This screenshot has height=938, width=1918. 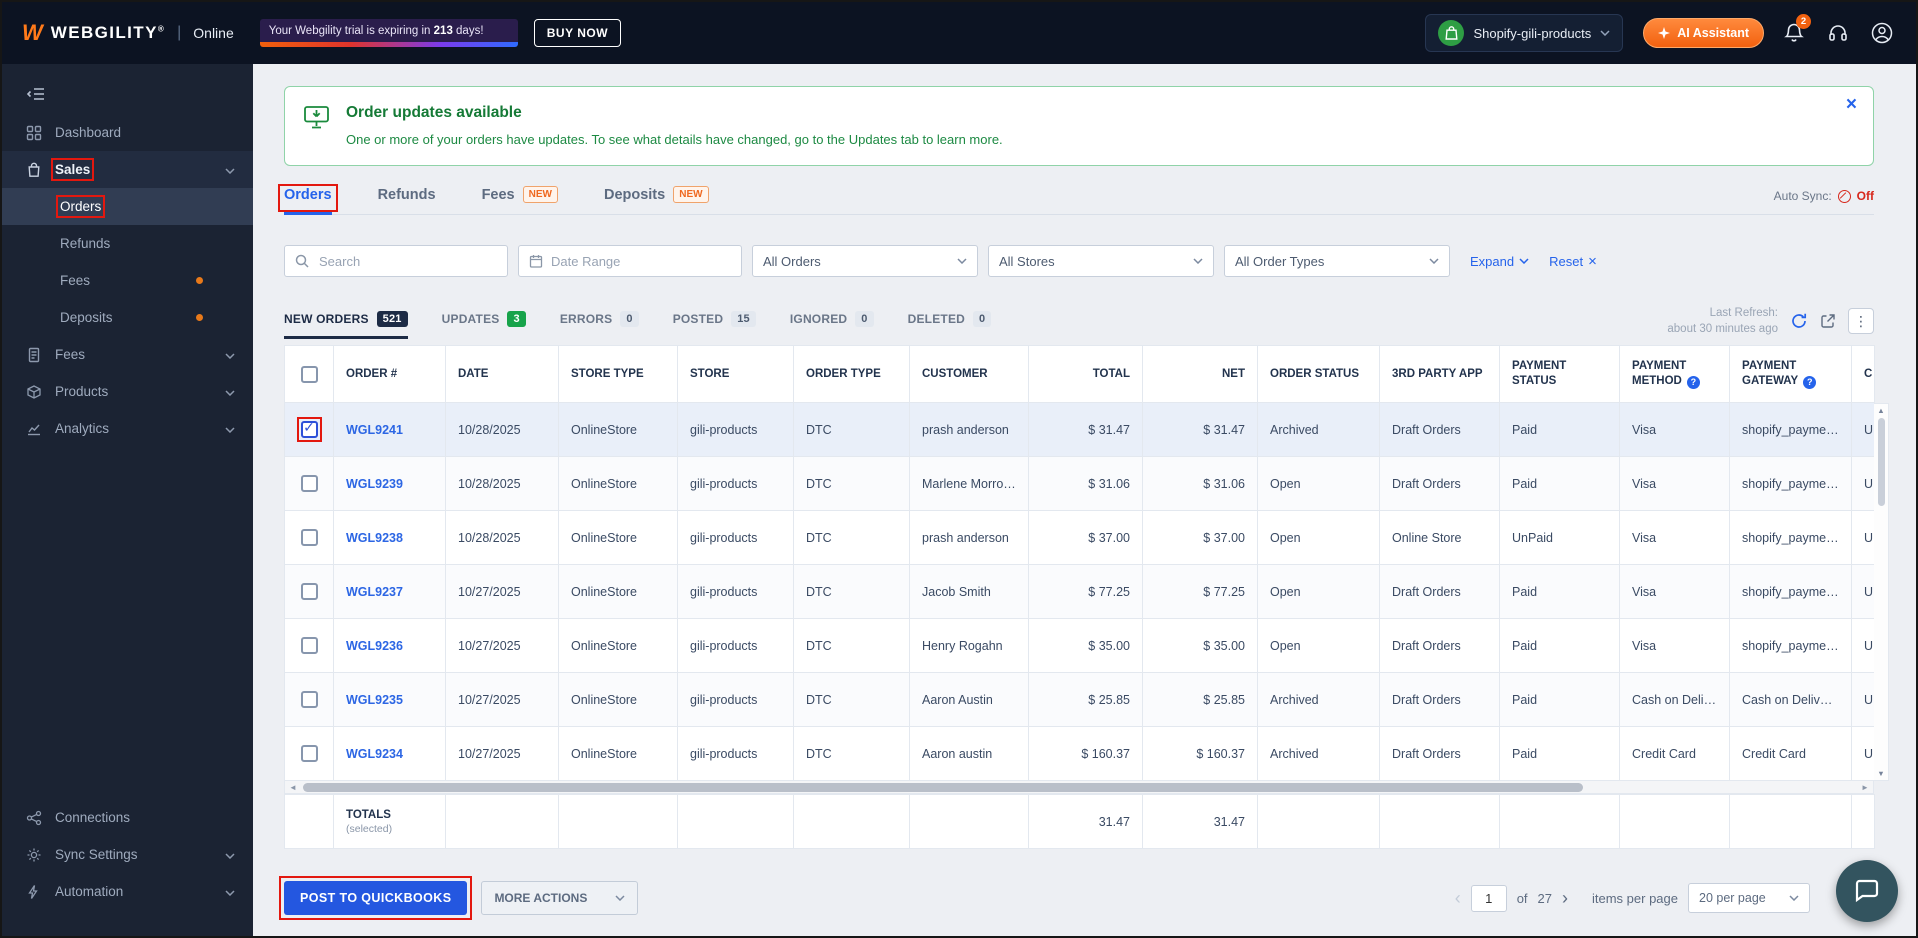 I want to click on sidebar-item-fees-sub: Fees, so click(x=127, y=280).